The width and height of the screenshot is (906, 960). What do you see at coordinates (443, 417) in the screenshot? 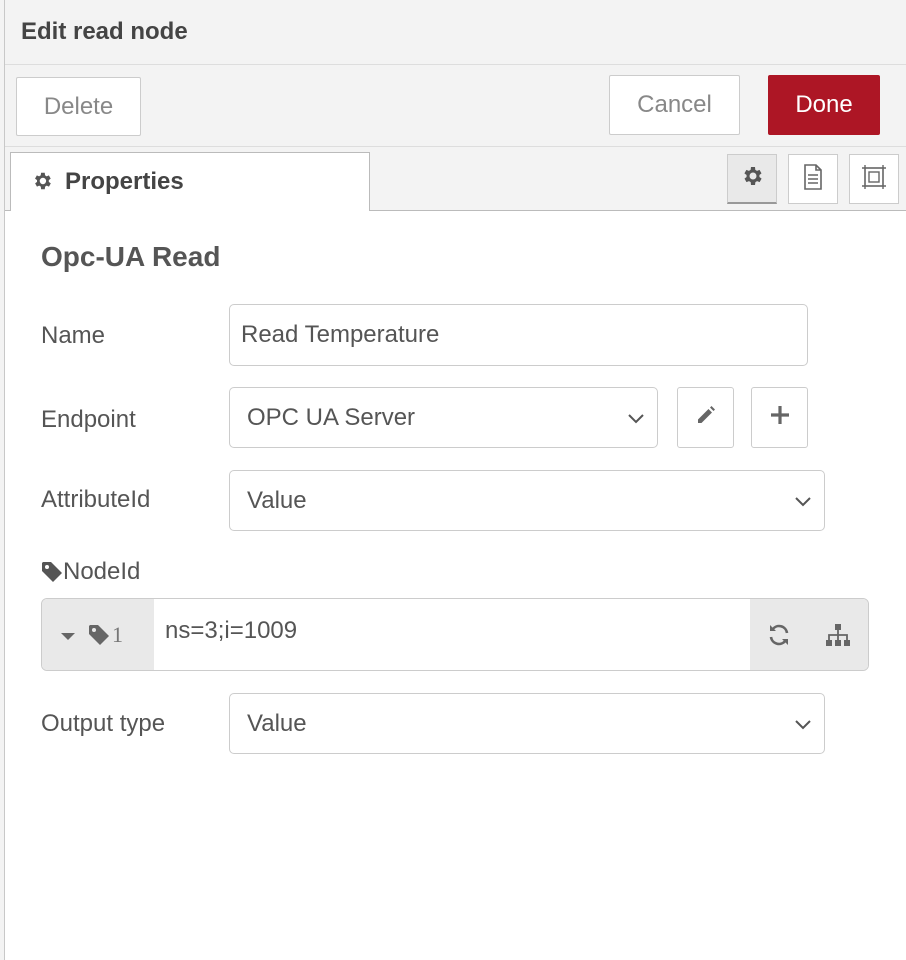
I see `endpoint-select: OPC UA Server` at bounding box center [443, 417].